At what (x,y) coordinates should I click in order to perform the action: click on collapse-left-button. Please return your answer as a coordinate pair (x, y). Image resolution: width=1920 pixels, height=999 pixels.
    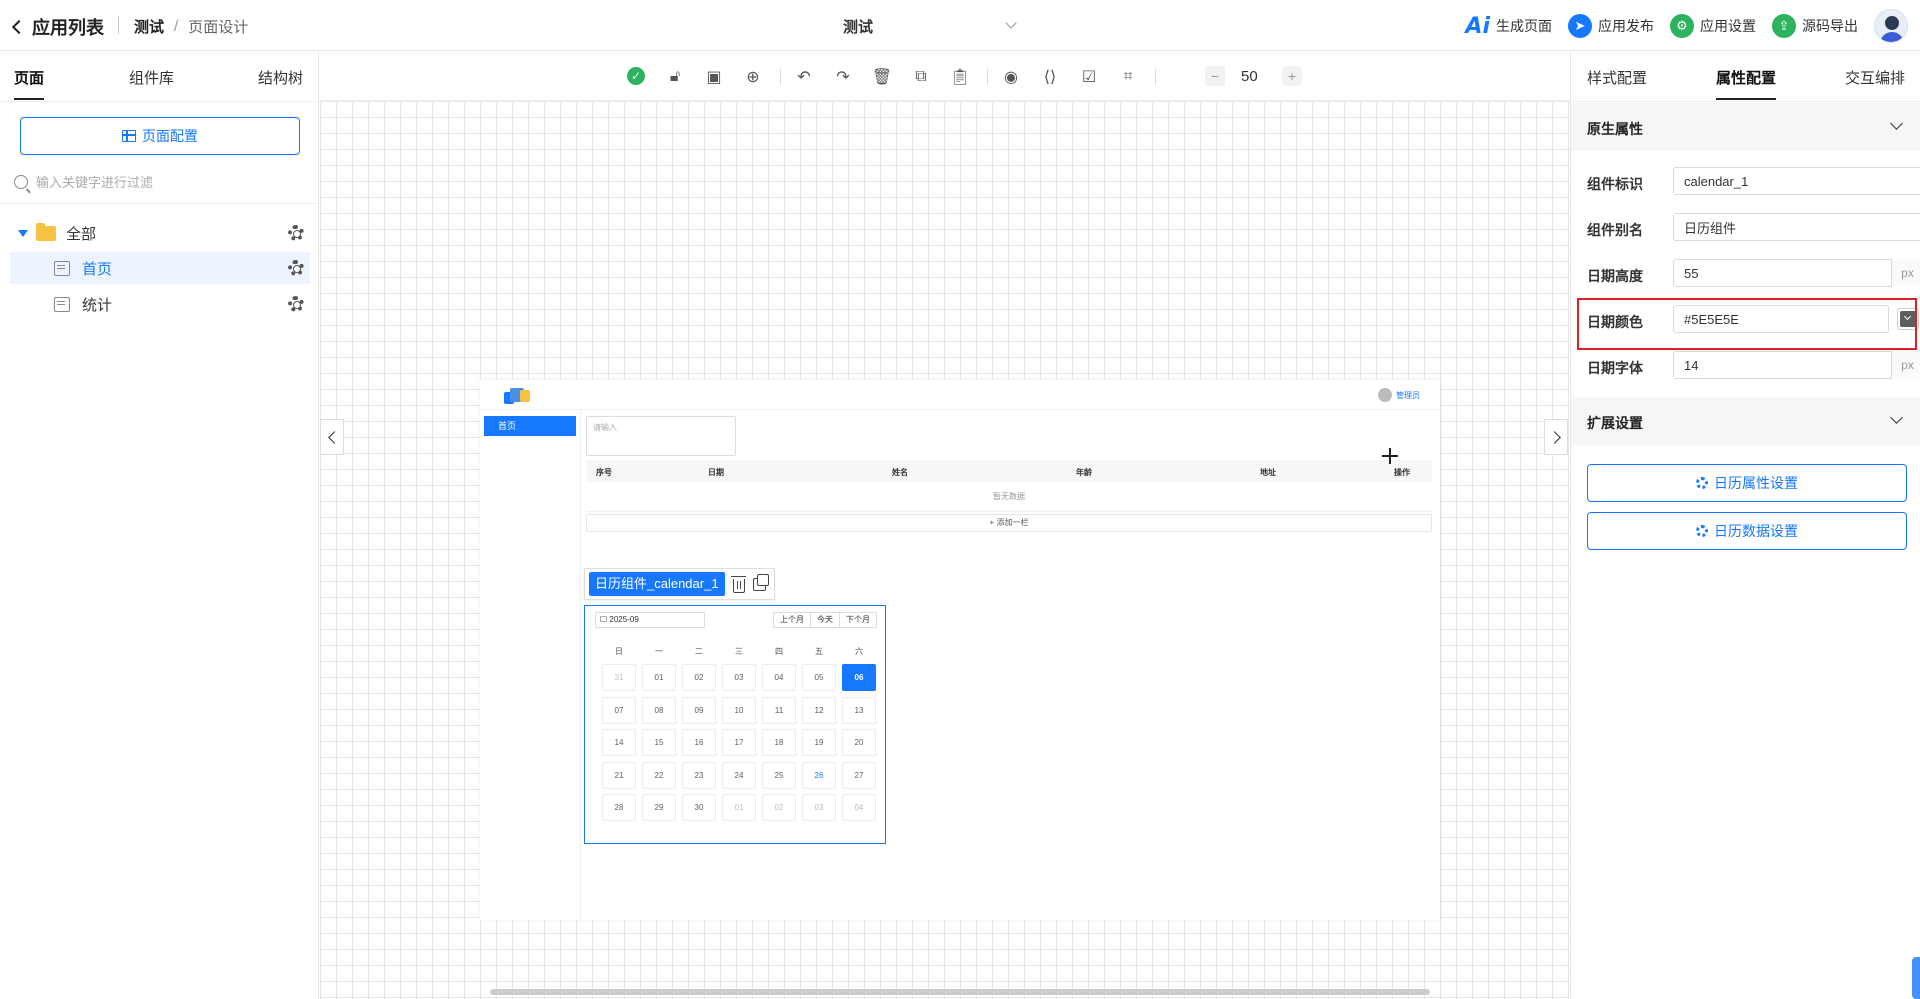
    Looking at the image, I should click on (332, 437).